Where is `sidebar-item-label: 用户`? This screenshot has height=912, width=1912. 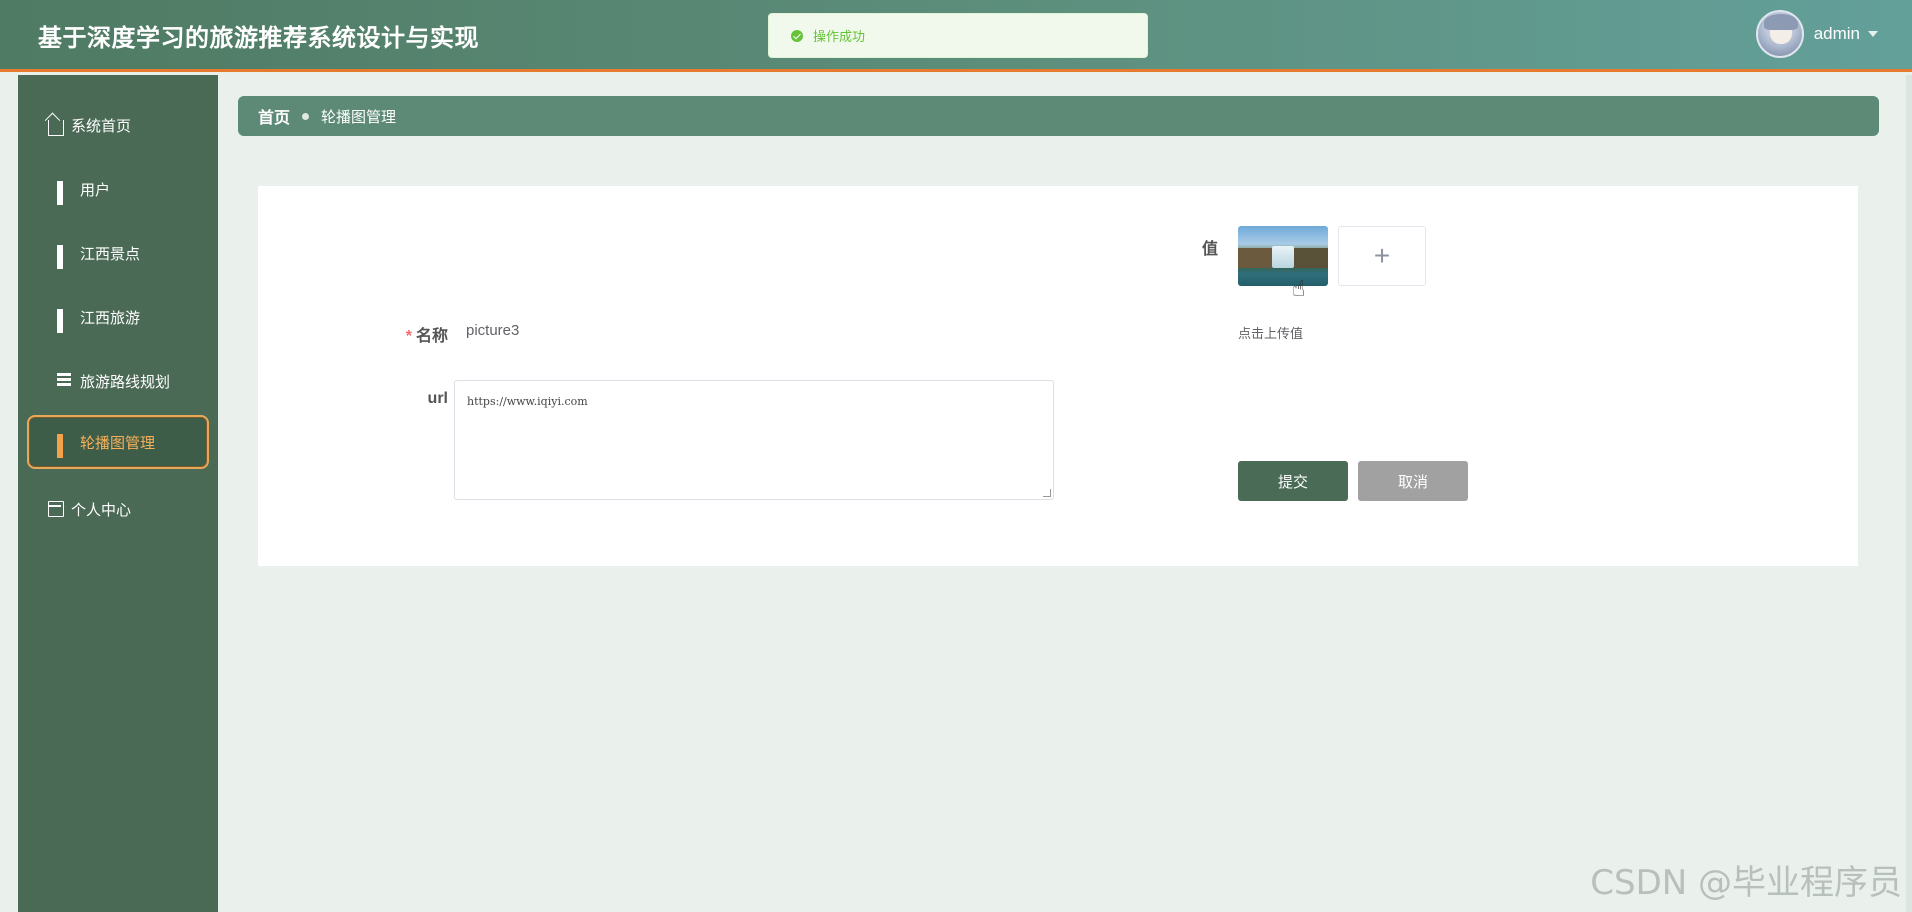 sidebar-item-label: 用户 is located at coordinates (95, 190).